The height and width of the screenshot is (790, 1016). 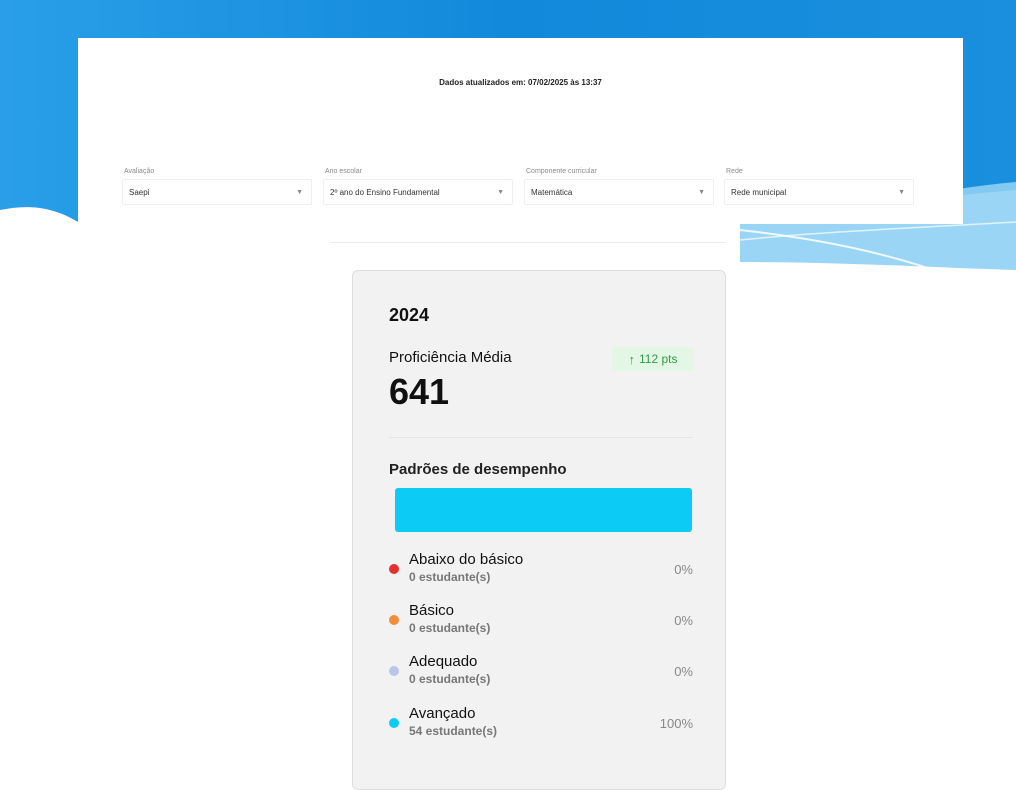 I want to click on section-divider, so click(x=528, y=242).